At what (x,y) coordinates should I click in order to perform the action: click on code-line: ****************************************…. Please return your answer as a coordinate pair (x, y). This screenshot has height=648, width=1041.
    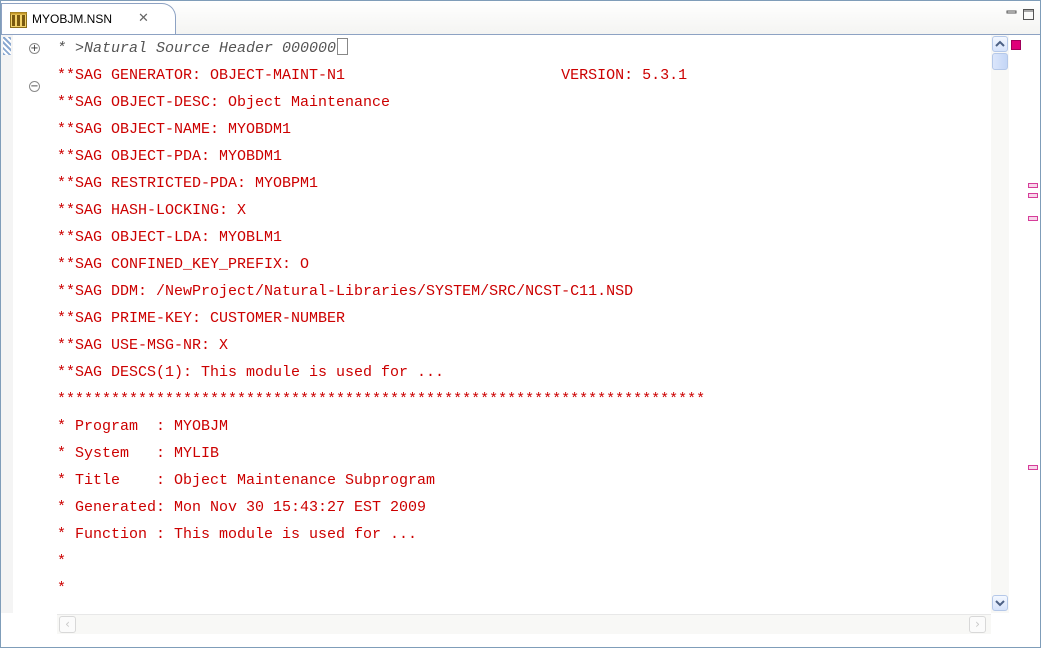
    Looking at the image, I should click on (381, 399).